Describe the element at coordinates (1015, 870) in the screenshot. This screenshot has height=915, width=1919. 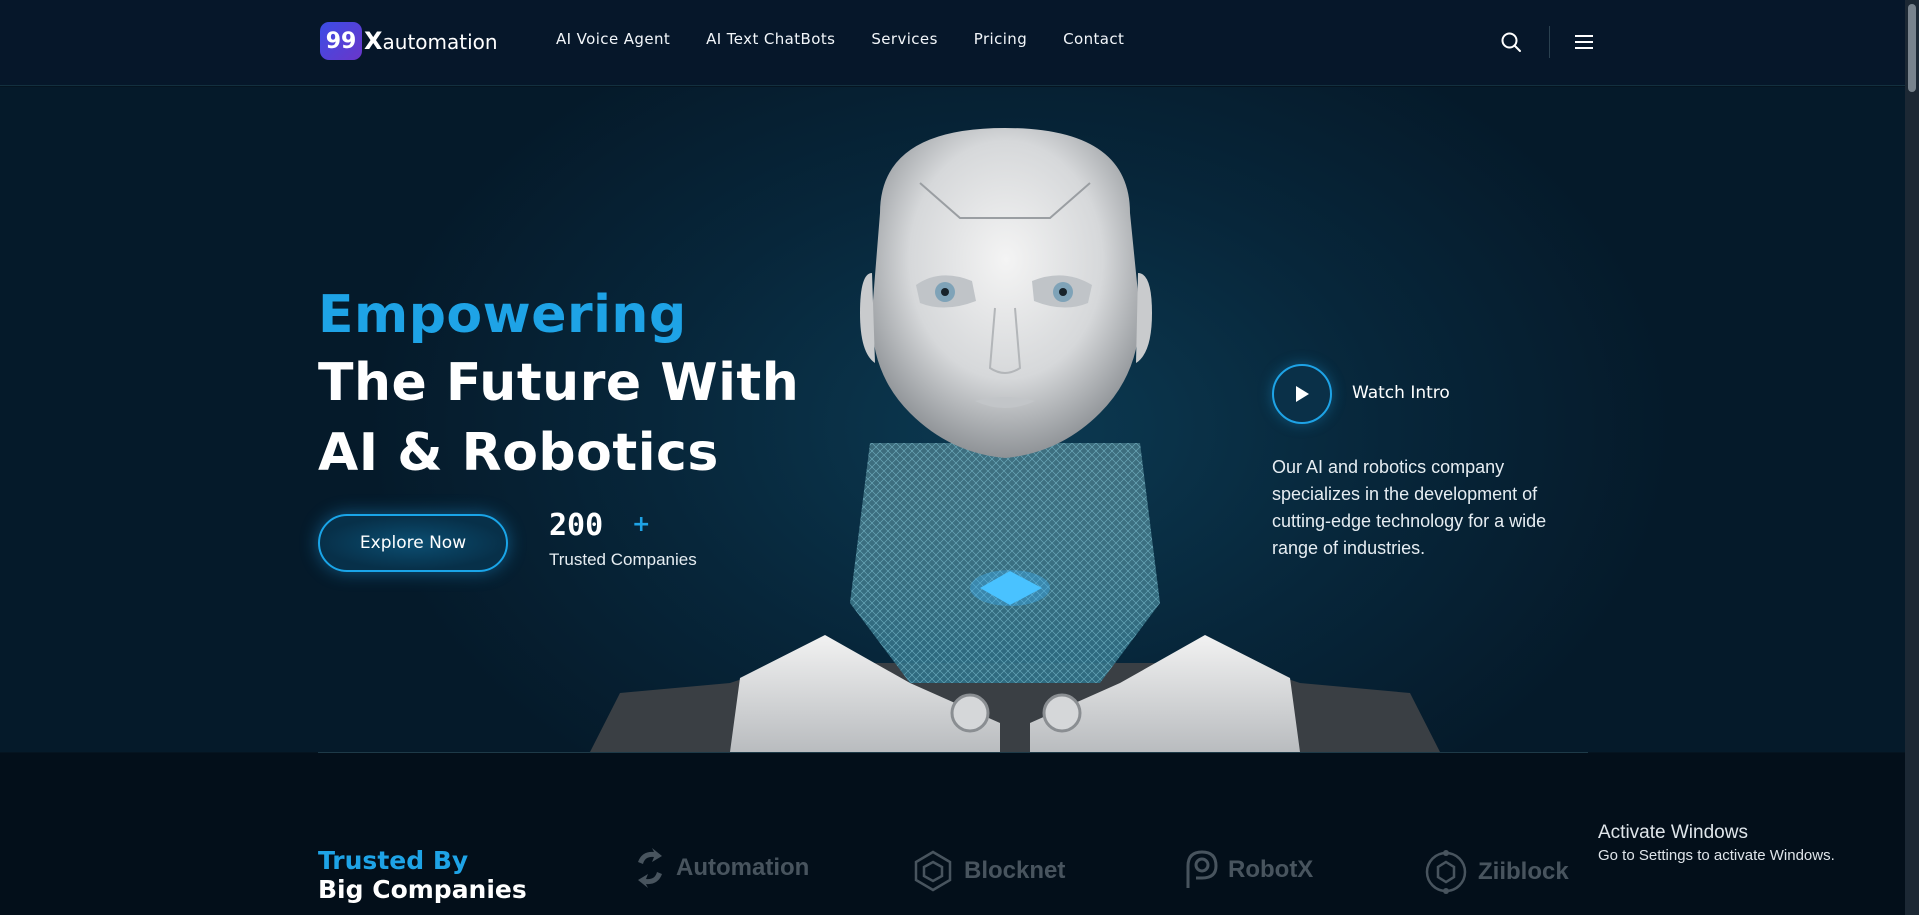
I see `brand-name: Blocknet` at that location.